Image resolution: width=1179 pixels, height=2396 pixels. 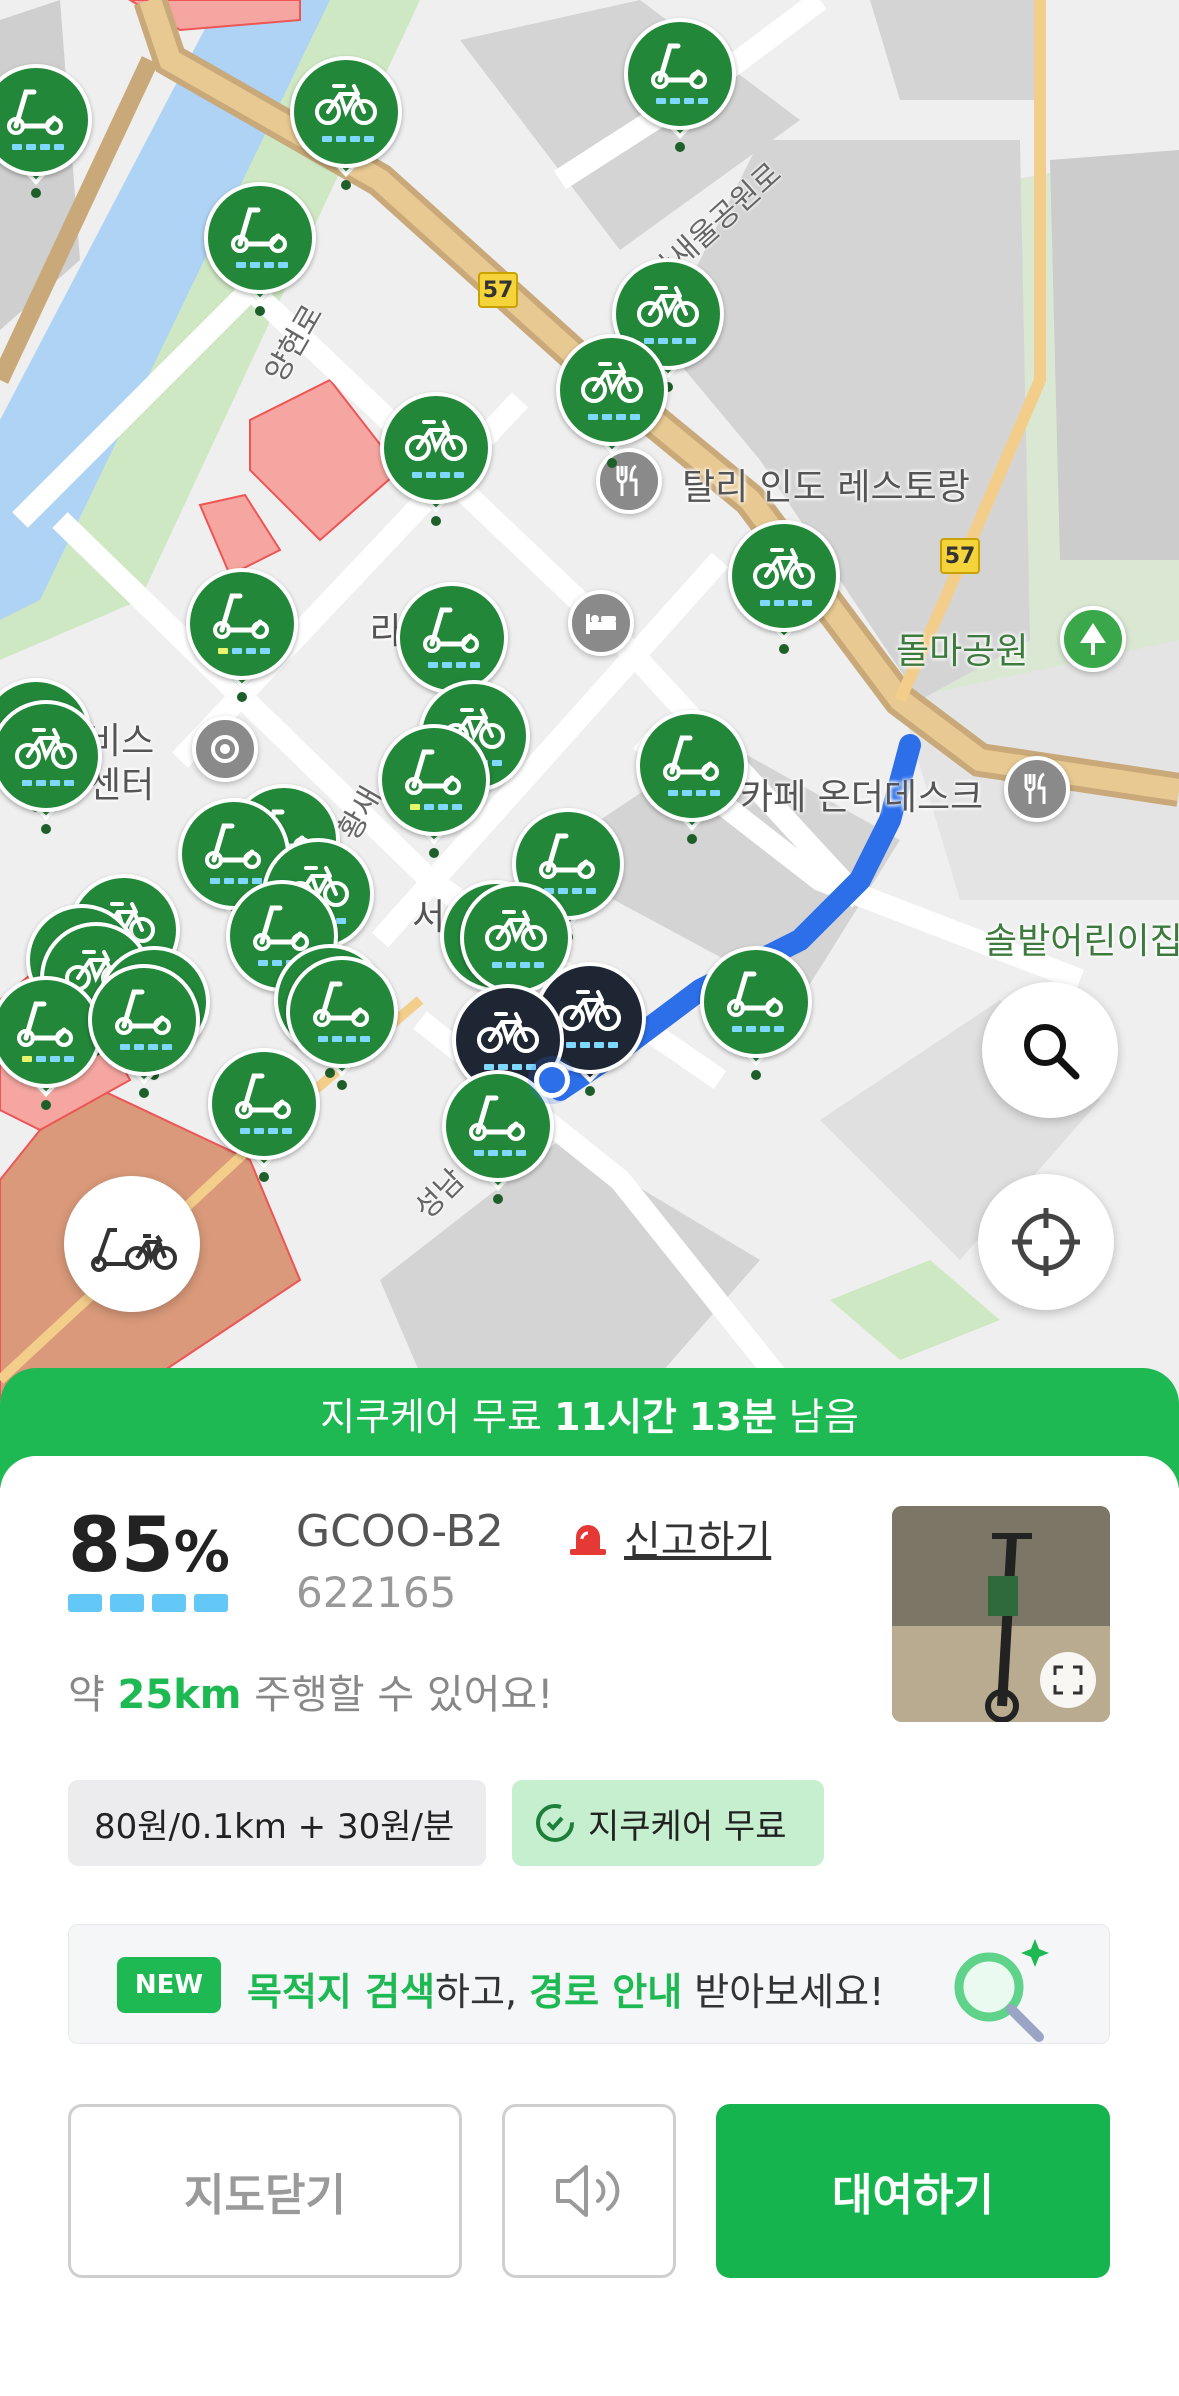 What do you see at coordinates (482, 1992) in the screenshot?
I see `promo-part2: 하고,` at bounding box center [482, 1992].